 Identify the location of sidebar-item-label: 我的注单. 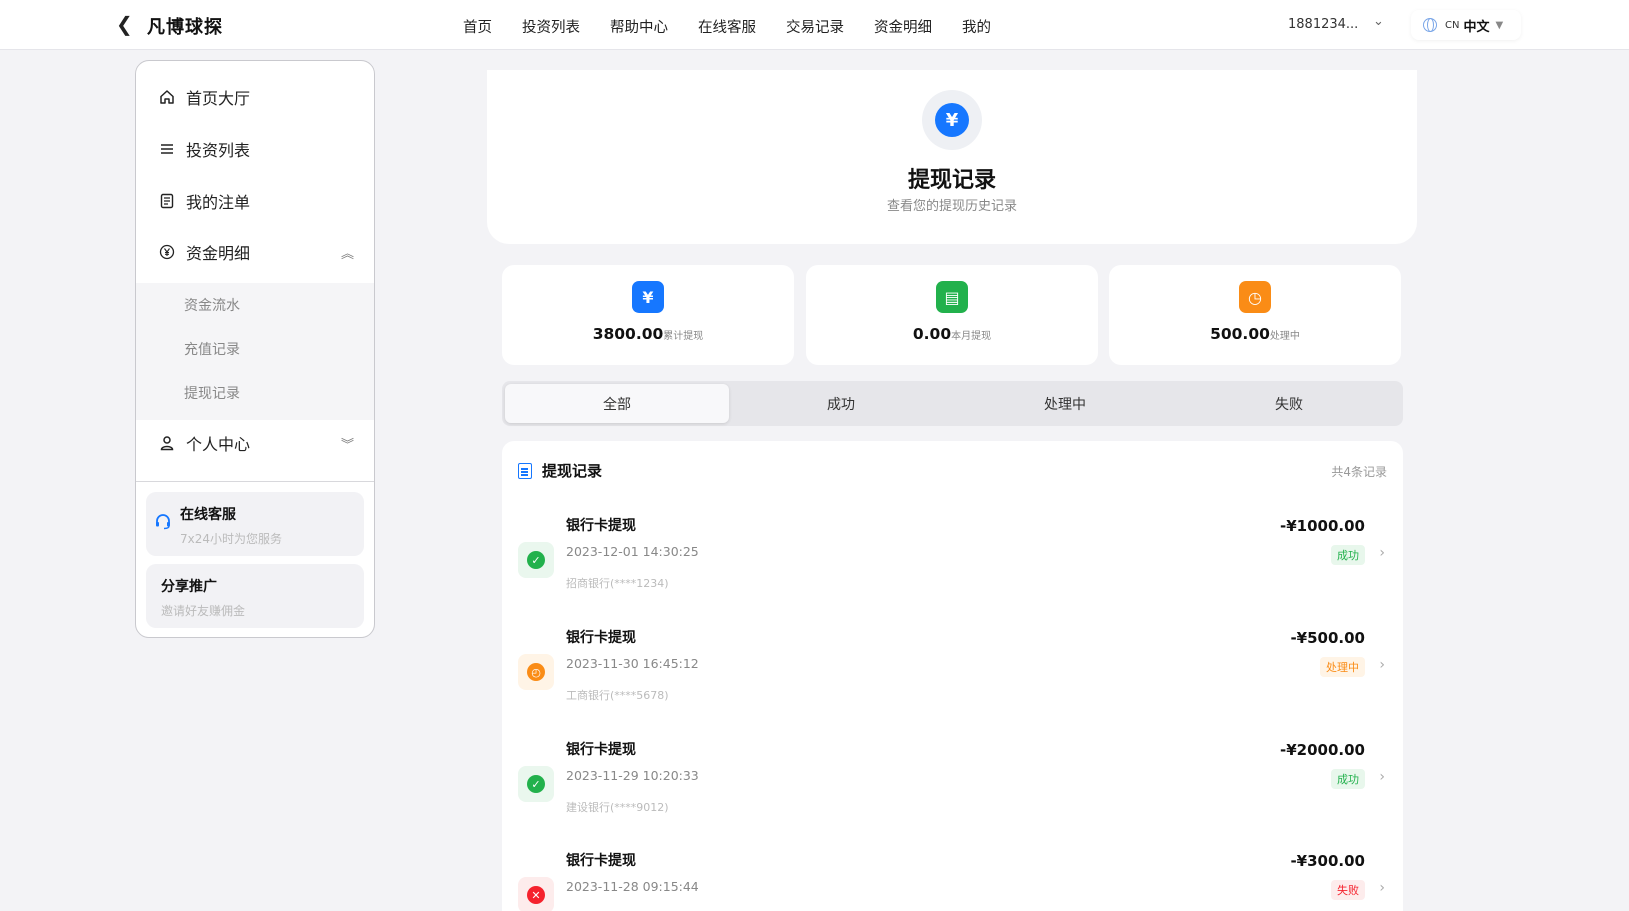
(218, 202).